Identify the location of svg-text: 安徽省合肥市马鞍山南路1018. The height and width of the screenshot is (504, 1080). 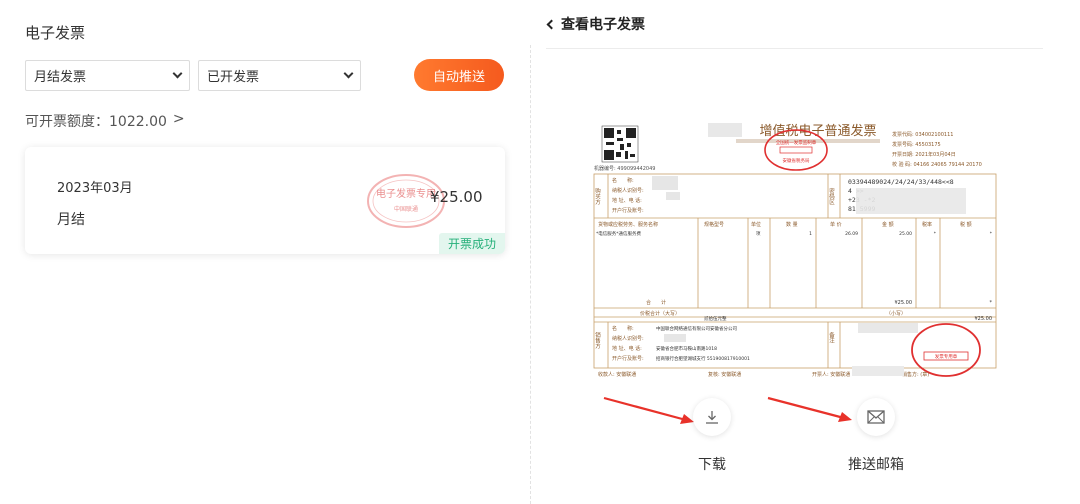
(686, 348).